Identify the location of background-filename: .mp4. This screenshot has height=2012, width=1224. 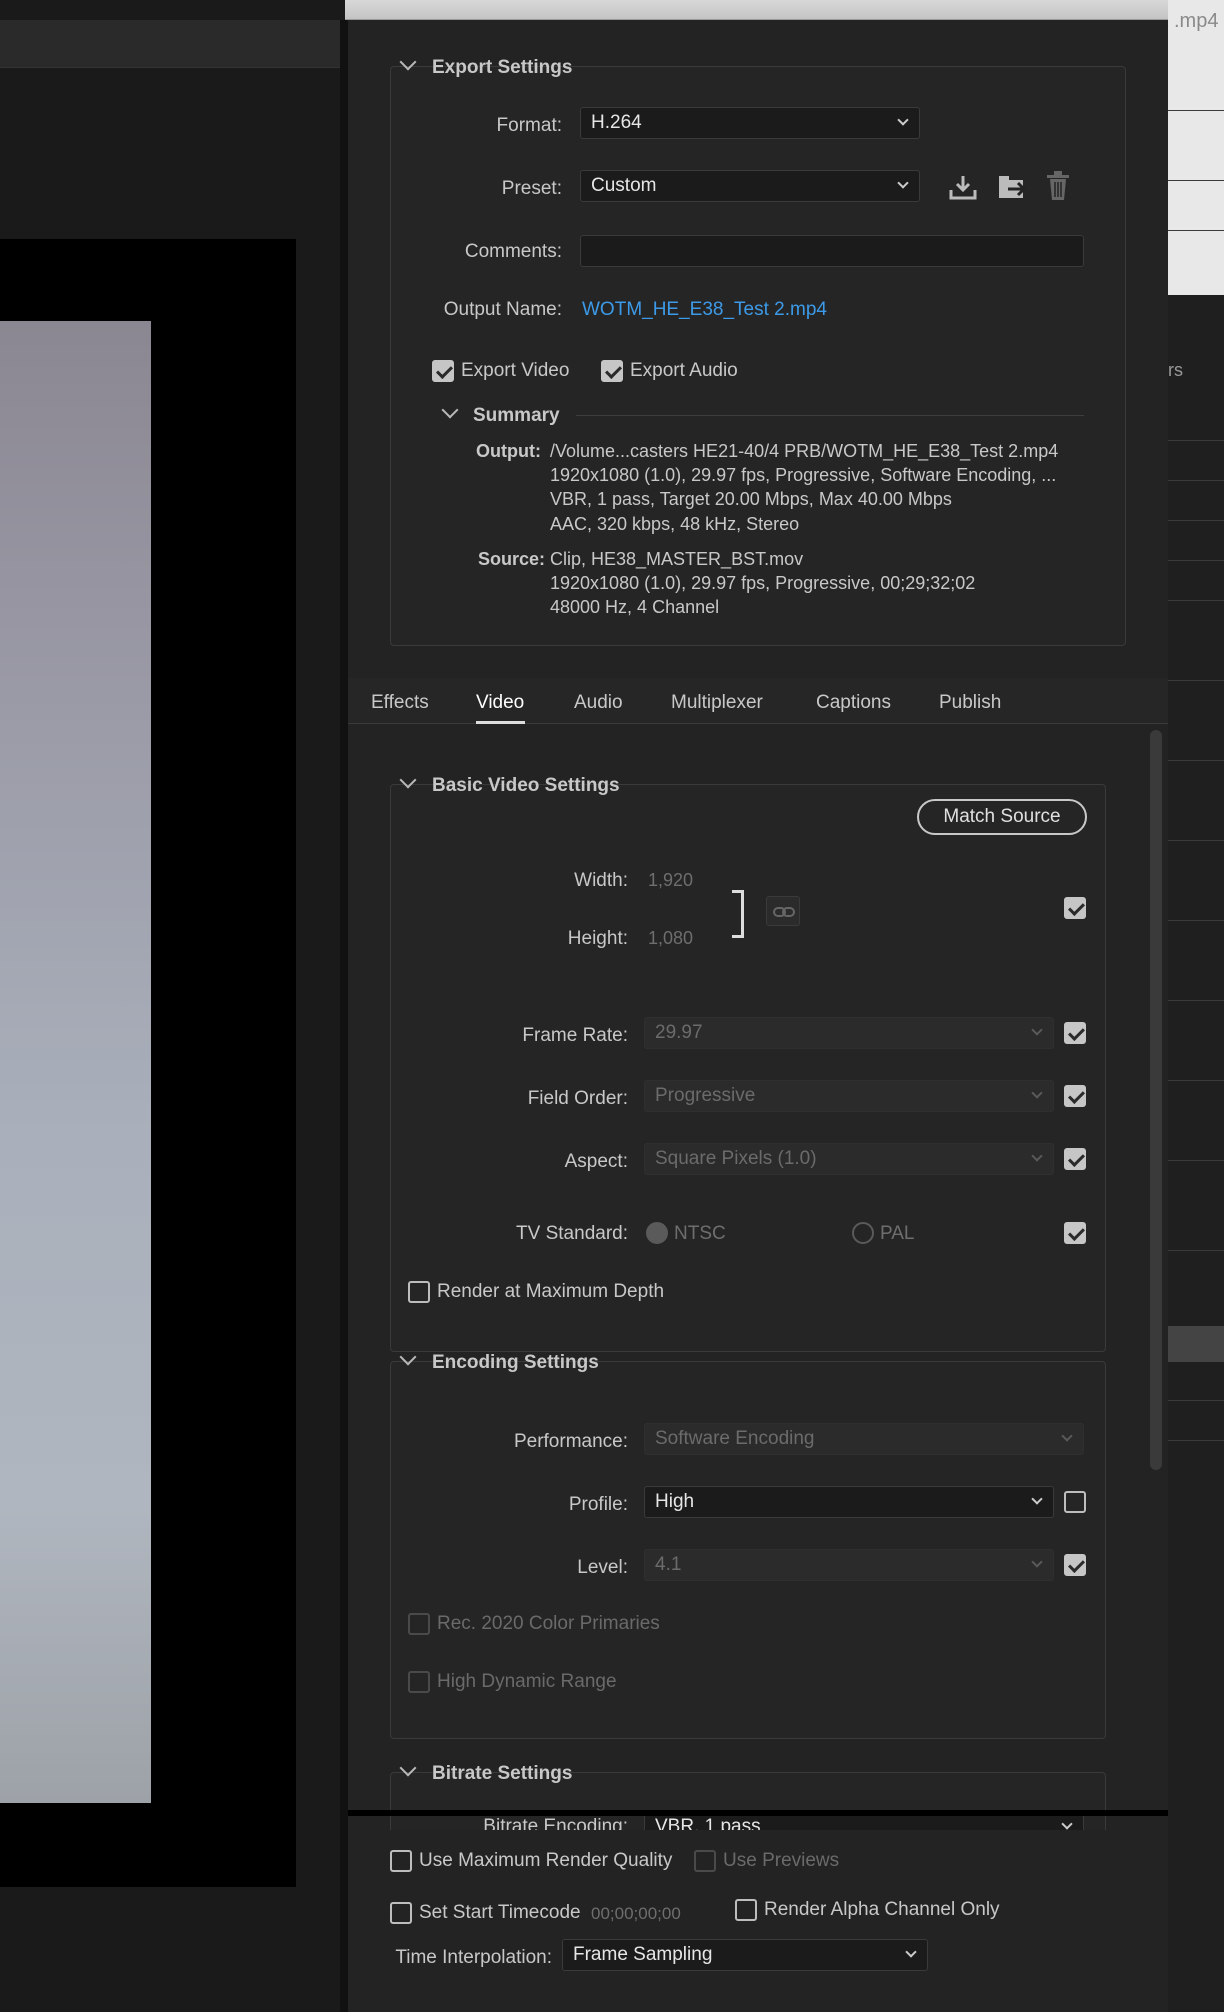
(1196, 21).